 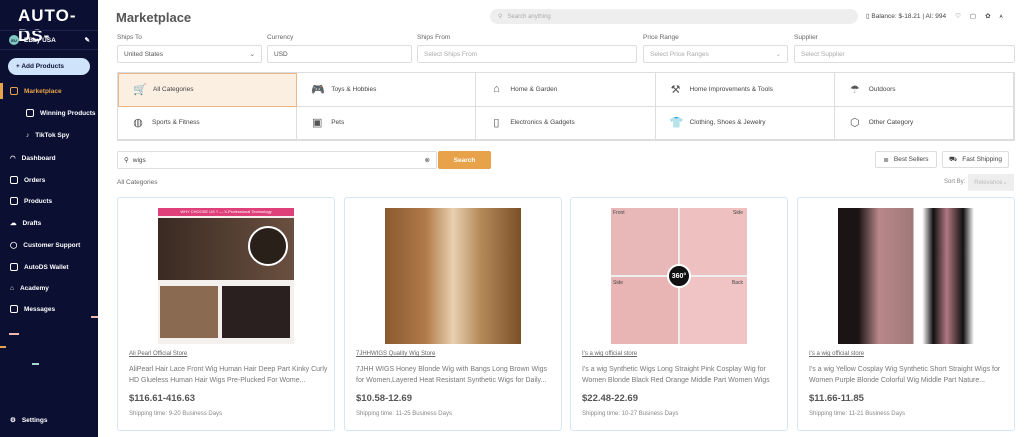 I want to click on clear-icon: ⊗, so click(x=427, y=160).